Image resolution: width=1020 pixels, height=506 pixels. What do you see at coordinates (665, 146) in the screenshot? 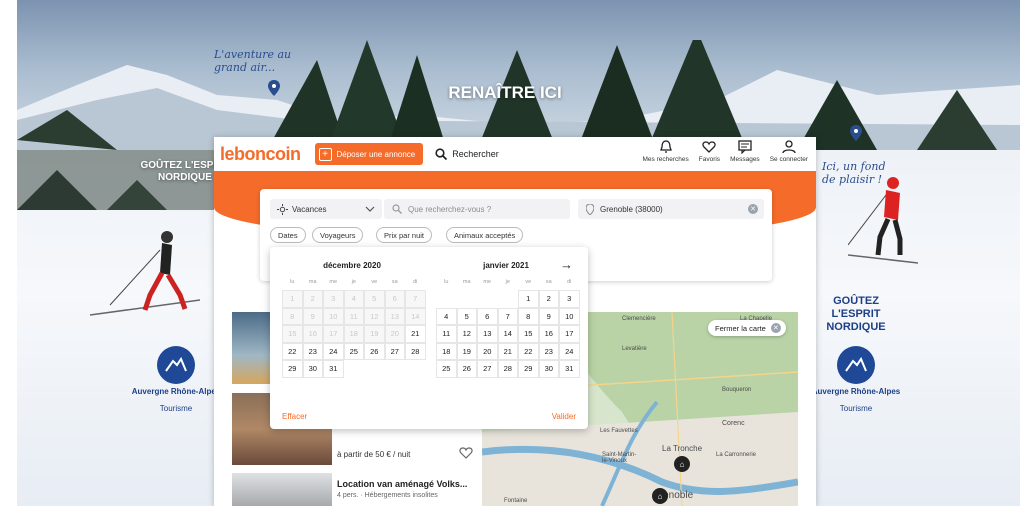
I see `bell-icon` at bounding box center [665, 146].